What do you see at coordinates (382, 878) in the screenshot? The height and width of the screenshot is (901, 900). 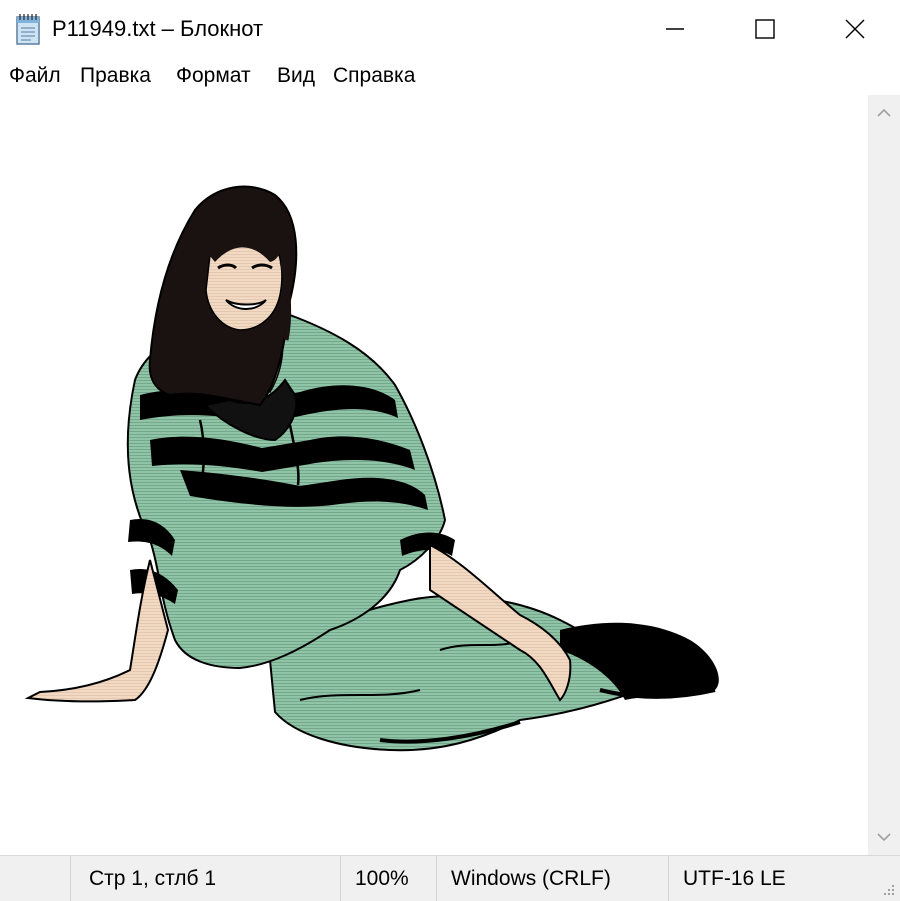 I see `zoom-text: 100%` at bounding box center [382, 878].